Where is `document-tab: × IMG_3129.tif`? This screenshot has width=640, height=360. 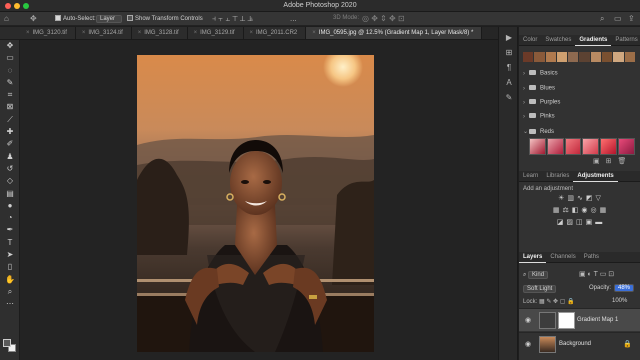 document-tab: × IMG_3129.tif is located at coordinates (215, 33).